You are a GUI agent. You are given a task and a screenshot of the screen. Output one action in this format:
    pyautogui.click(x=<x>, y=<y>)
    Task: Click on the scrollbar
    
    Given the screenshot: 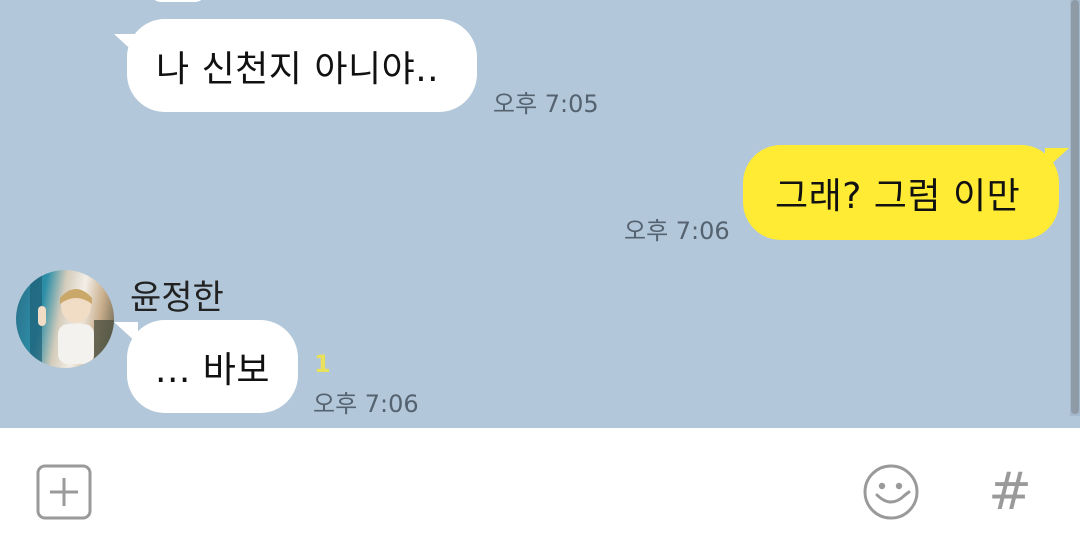 What is the action you would take?
    pyautogui.click(x=1075, y=208)
    